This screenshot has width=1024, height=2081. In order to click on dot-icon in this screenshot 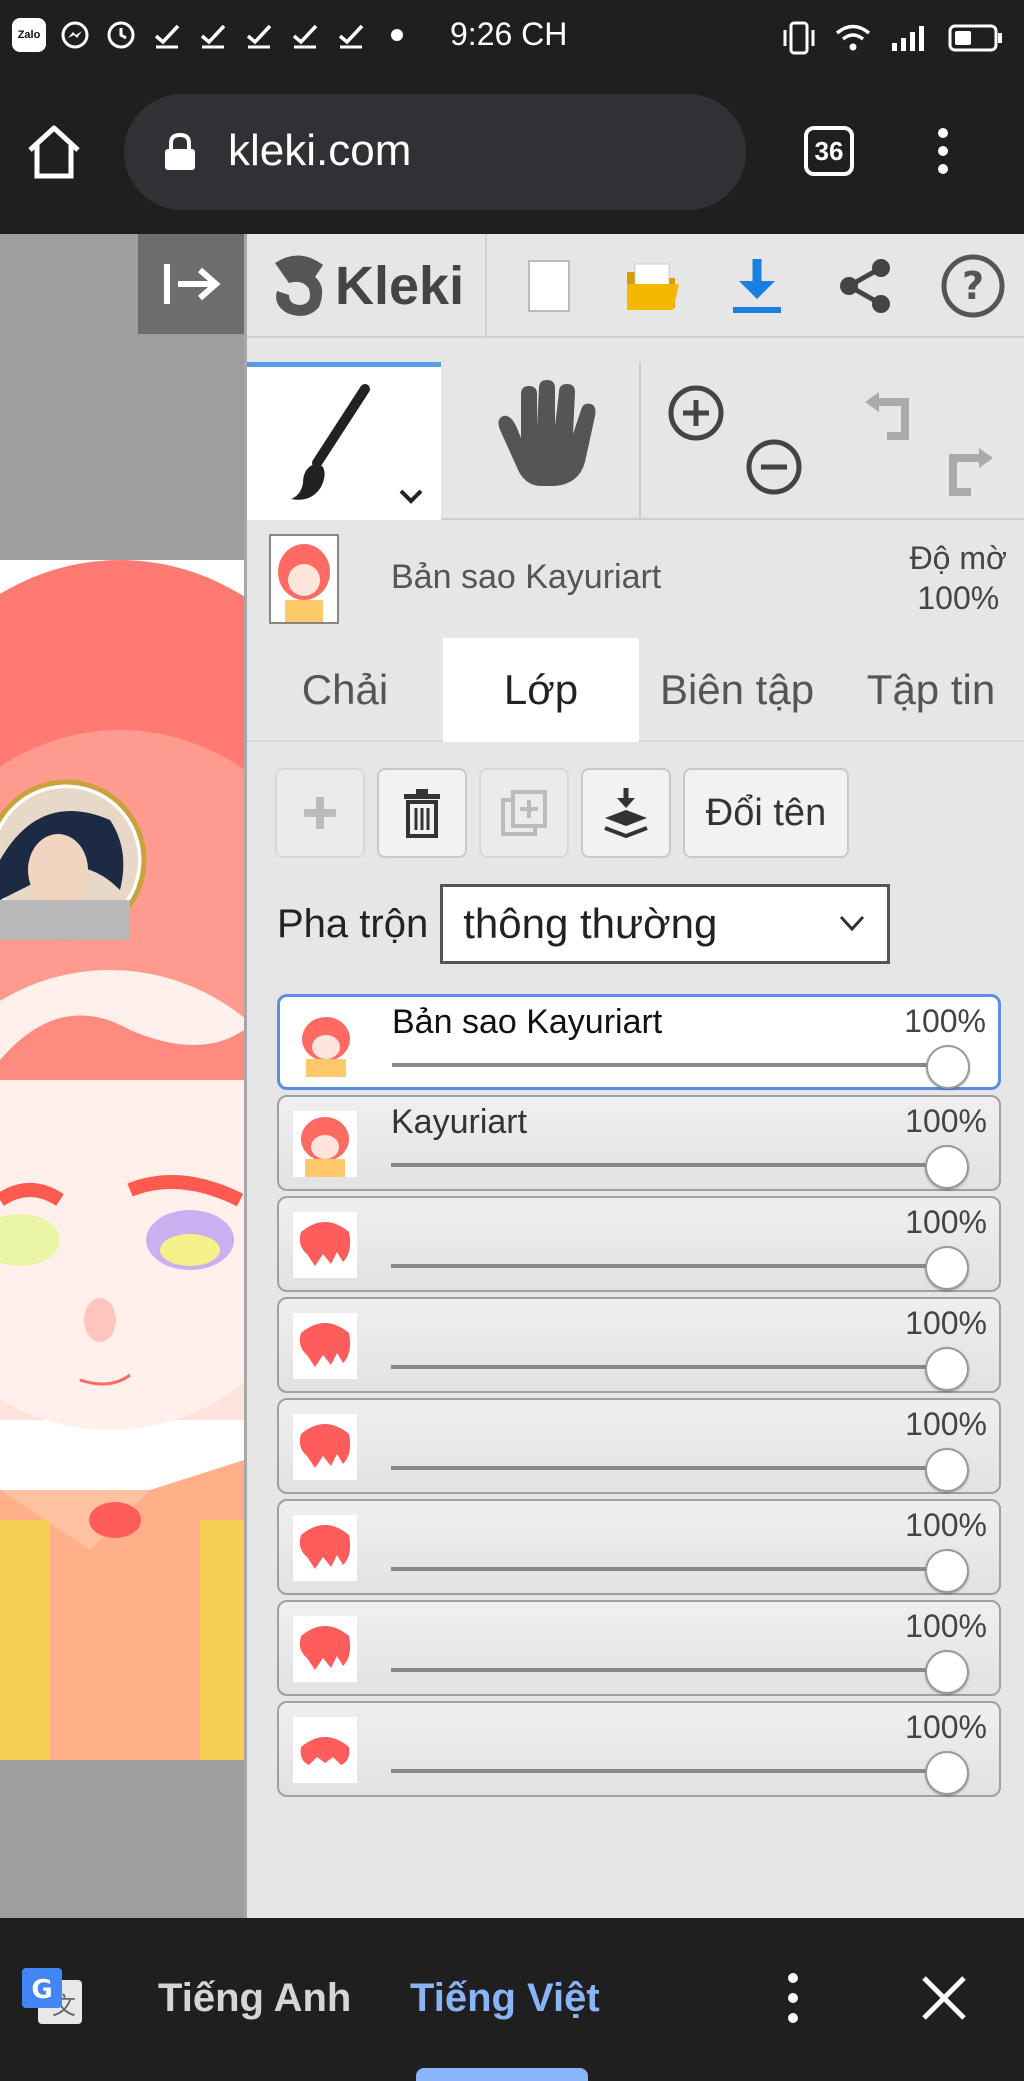, I will do `click(397, 35)`.